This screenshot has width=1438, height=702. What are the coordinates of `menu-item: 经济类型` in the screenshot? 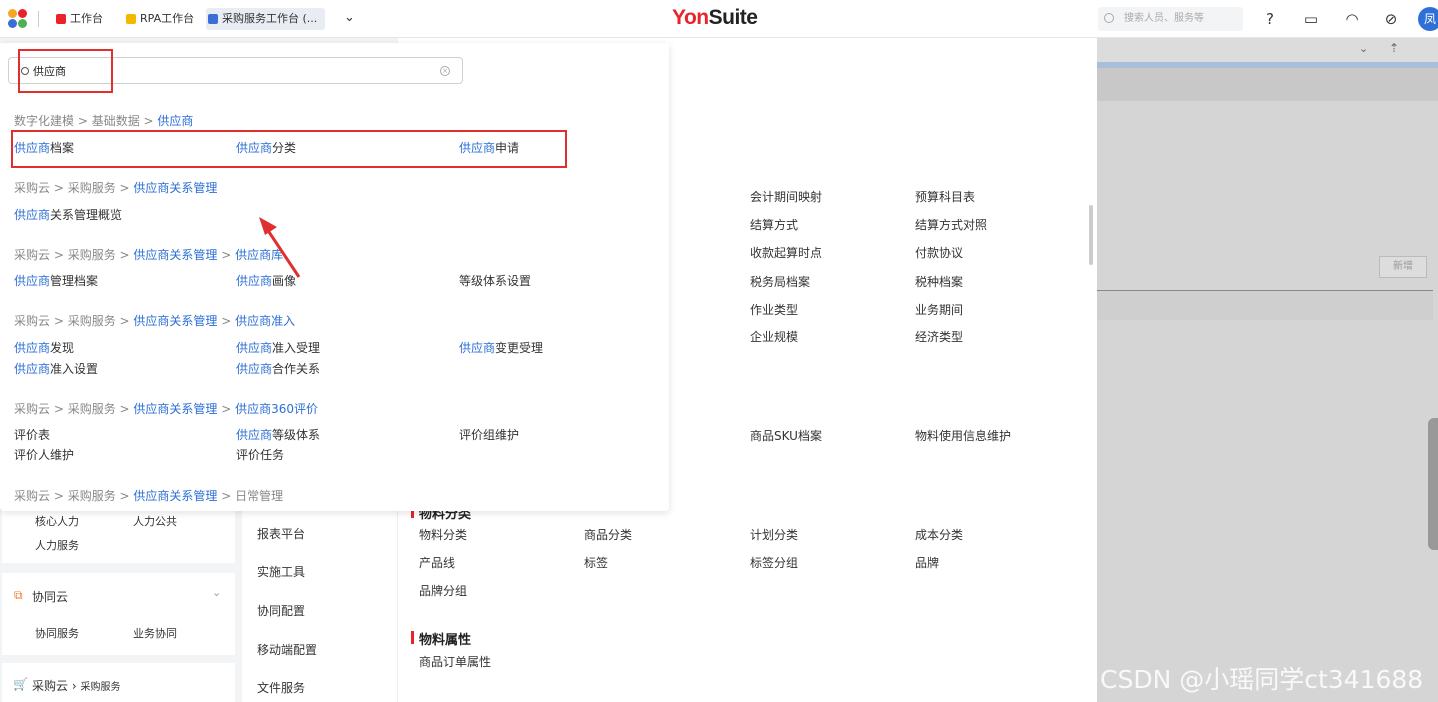 It's located at (939, 336).